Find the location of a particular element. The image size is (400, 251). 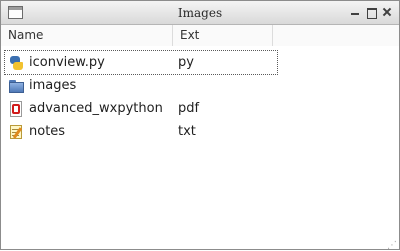

item-name: iconview.py is located at coordinates (67, 62).